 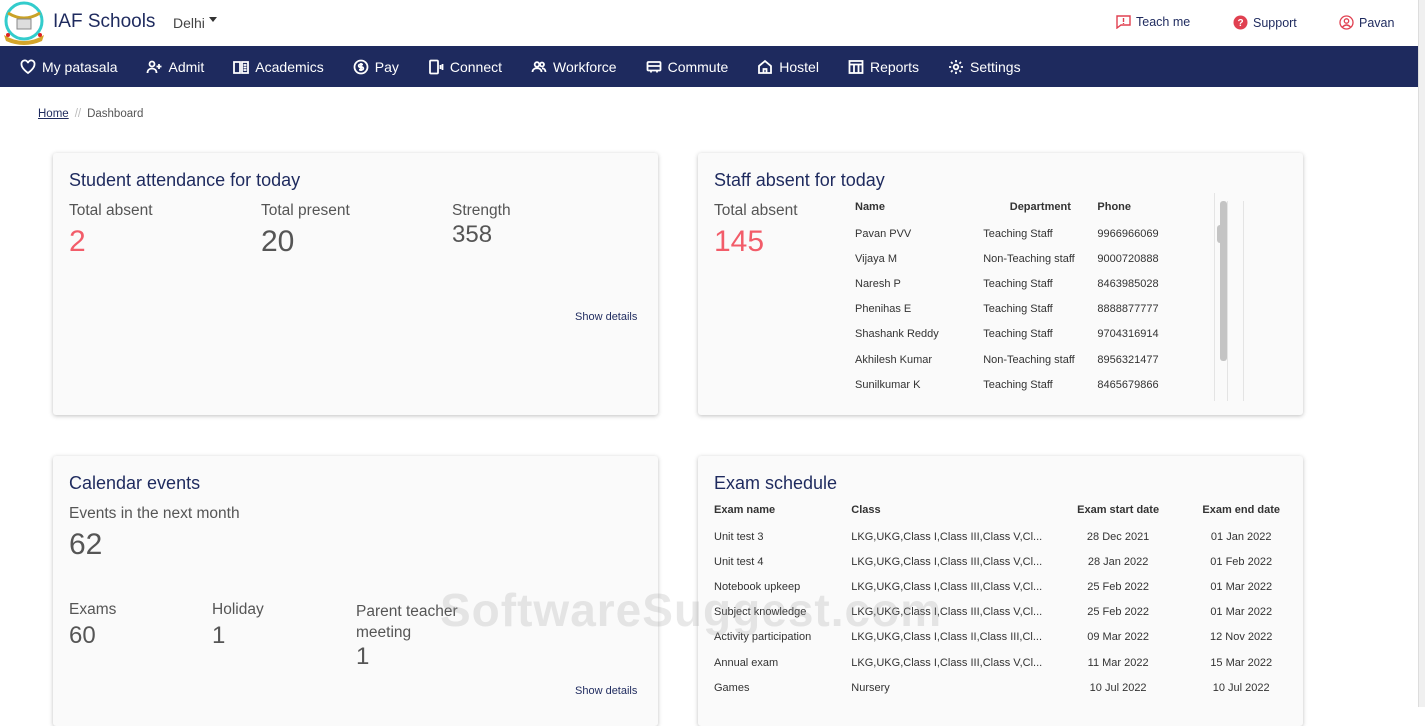 I want to click on table-cell: Akhilesh Kumar, so click(x=894, y=359).